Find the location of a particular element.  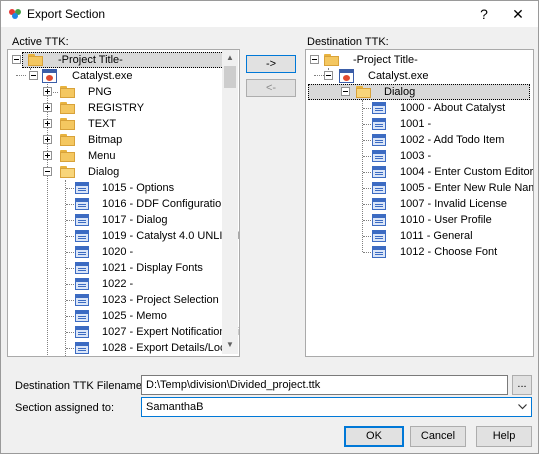

tree-node-label: 1001 - is located at coordinates (416, 124).